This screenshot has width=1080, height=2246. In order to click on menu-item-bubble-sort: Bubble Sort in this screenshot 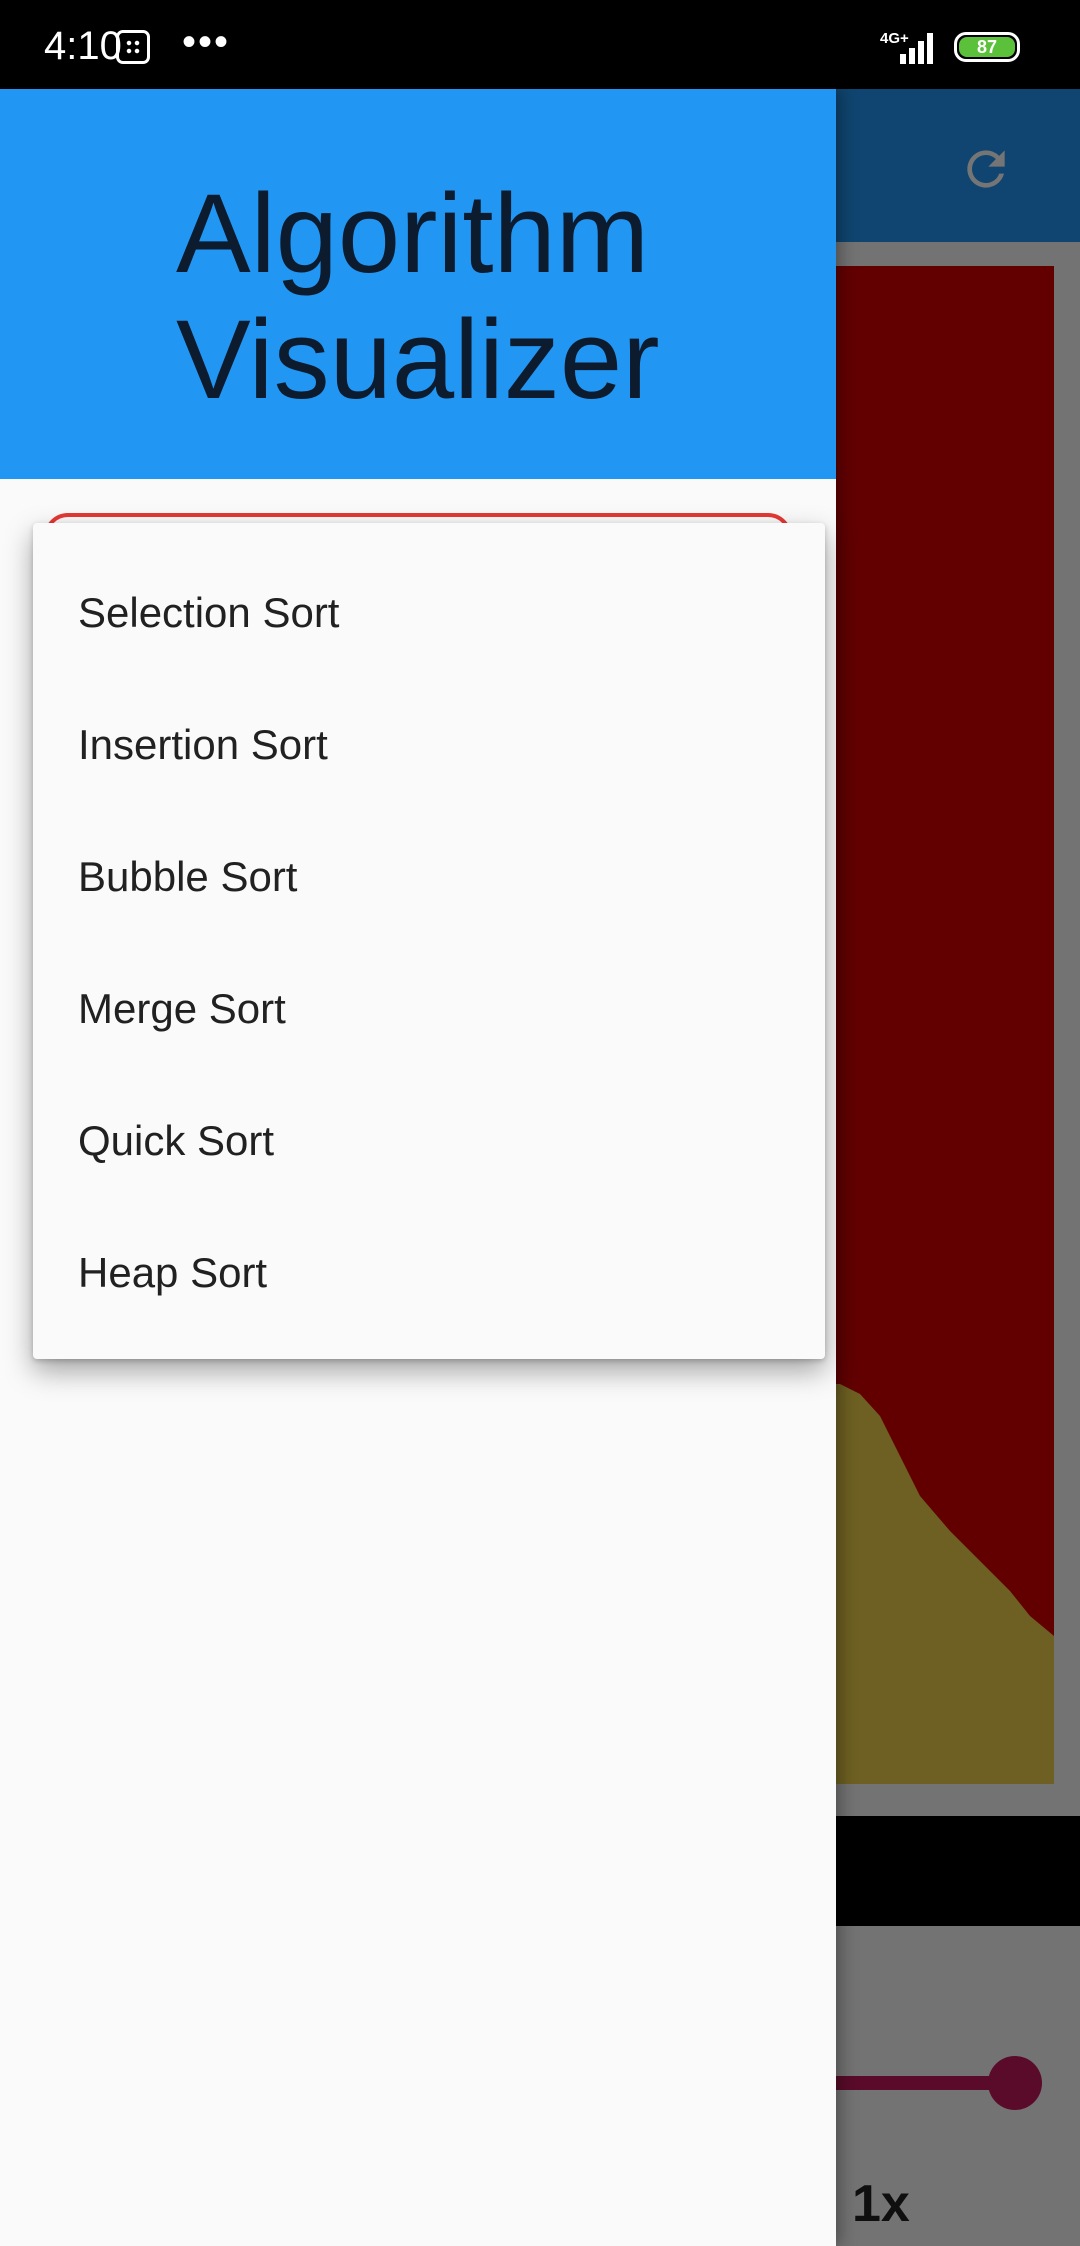, I will do `click(429, 877)`.